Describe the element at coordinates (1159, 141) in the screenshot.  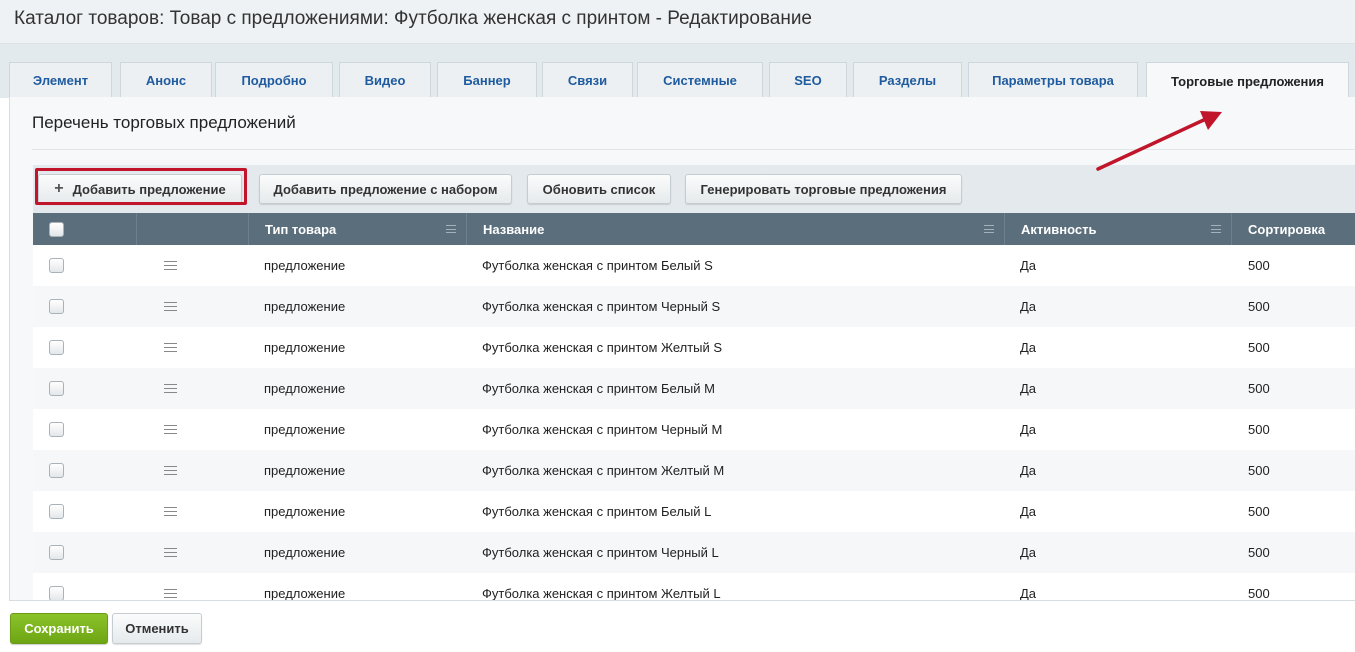
I see `annotation-arrow-icon` at that location.